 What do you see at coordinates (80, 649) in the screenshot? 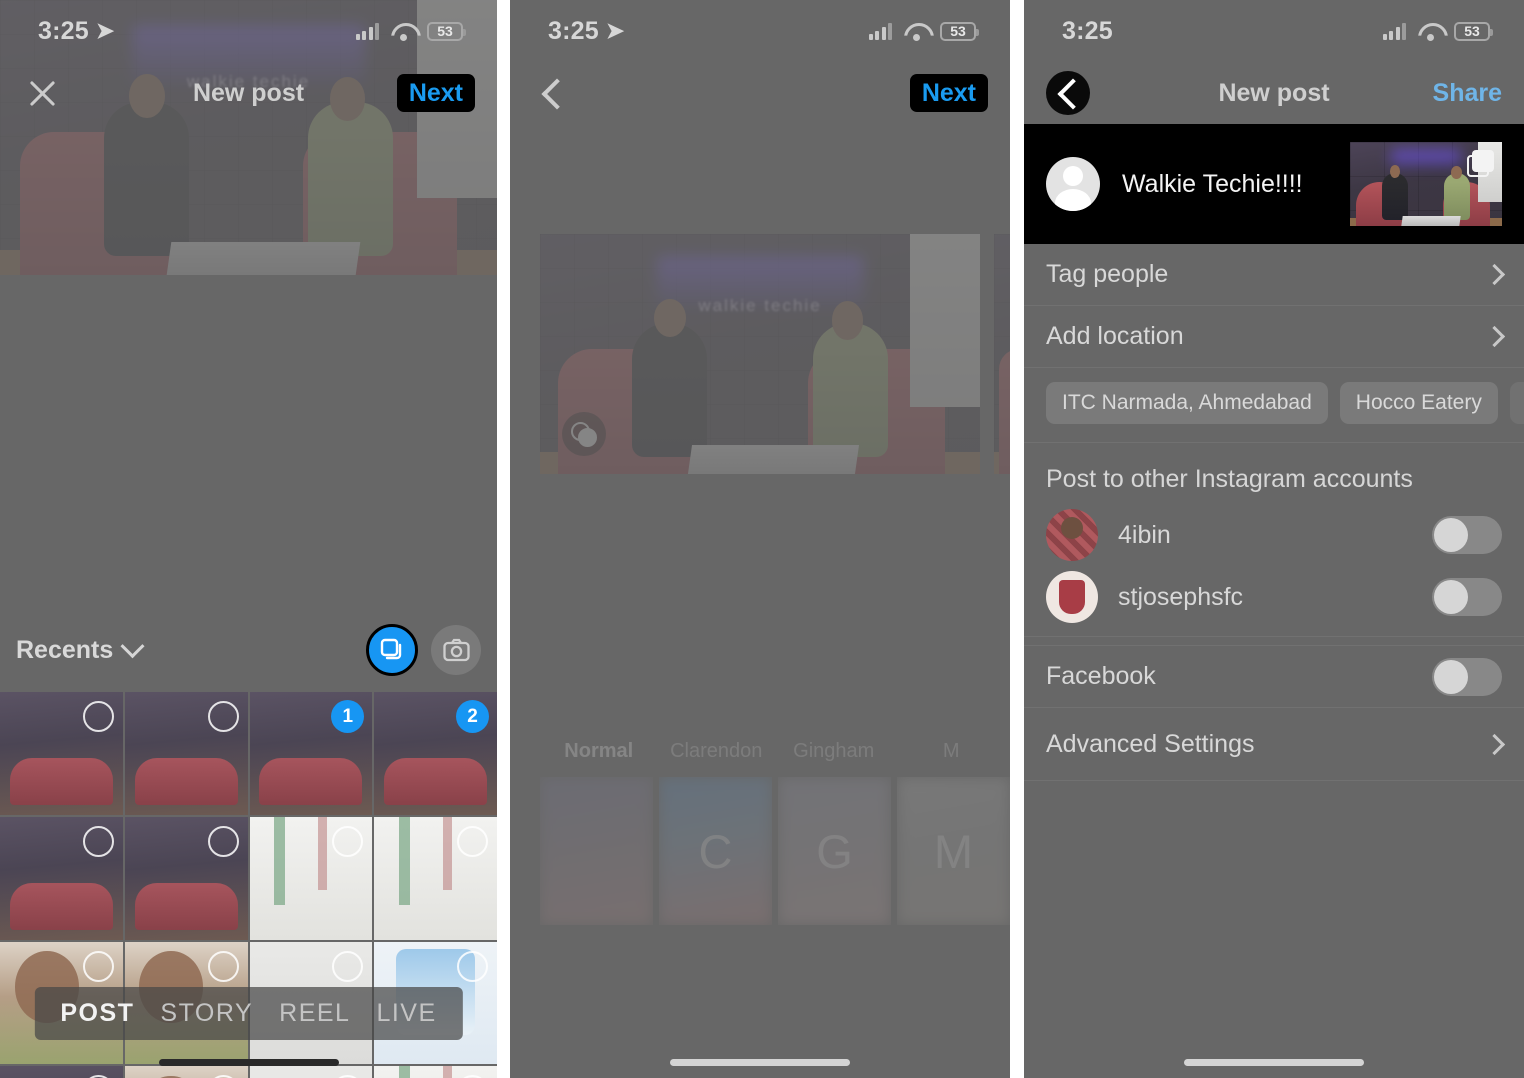
I see `album-dropdown: Recents` at bounding box center [80, 649].